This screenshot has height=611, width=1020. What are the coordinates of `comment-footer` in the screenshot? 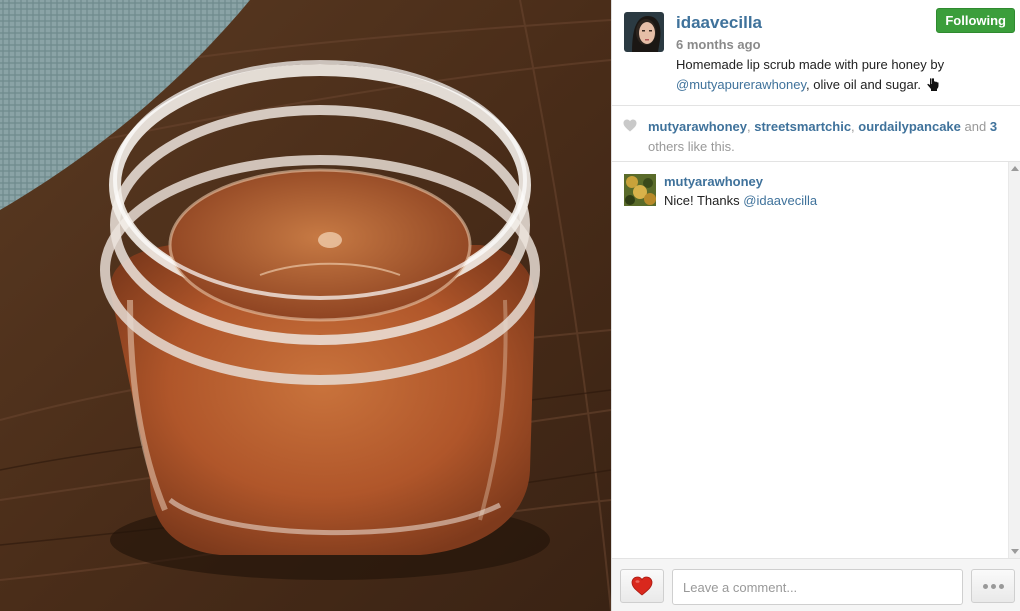 It's located at (816, 584).